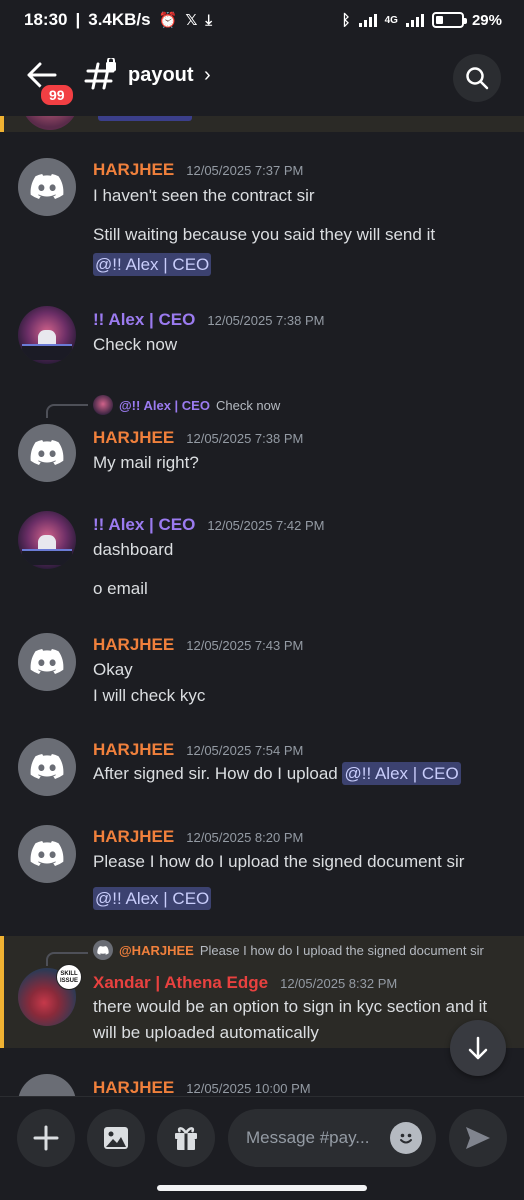 Image resolution: width=524 pixels, height=1200 pixels. I want to click on message-meta: Xandar | Athena Edge 12/05/2025 8:32 PM, so click(245, 983).